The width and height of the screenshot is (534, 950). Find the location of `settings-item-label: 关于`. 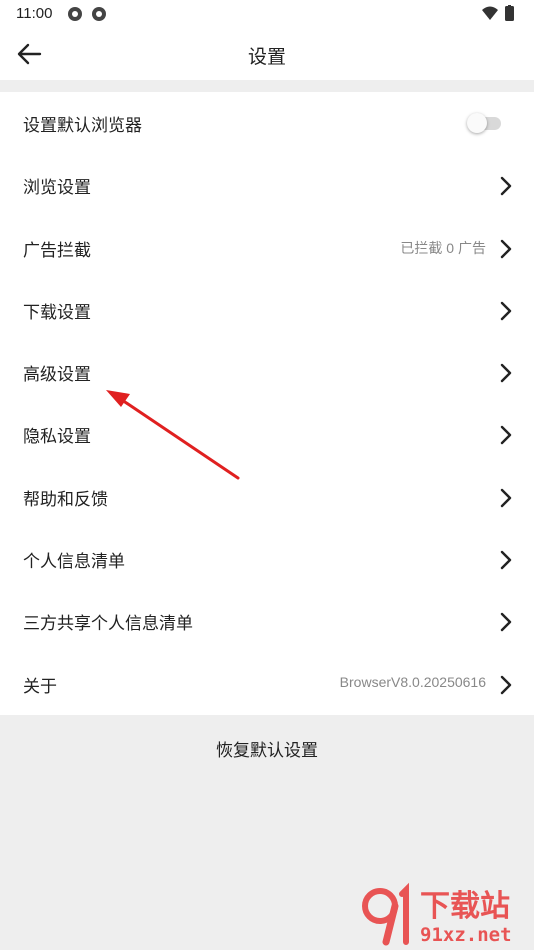

settings-item-label: 关于 is located at coordinates (40, 686).